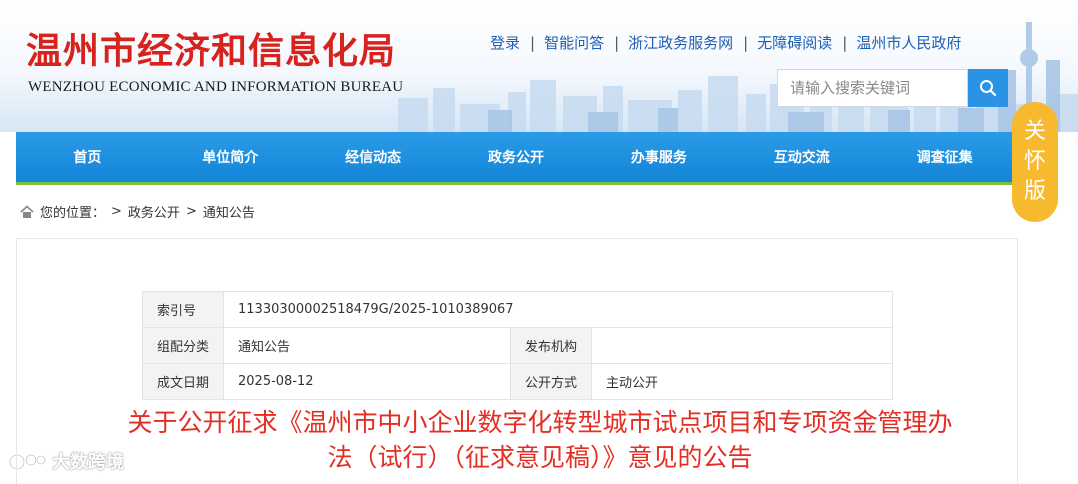 This screenshot has width=1078, height=484. What do you see at coordinates (540, 457) in the screenshot?
I see `article-title-line: 法（试行）（征求意见稿）》意见的公告` at bounding box center [540, 457].